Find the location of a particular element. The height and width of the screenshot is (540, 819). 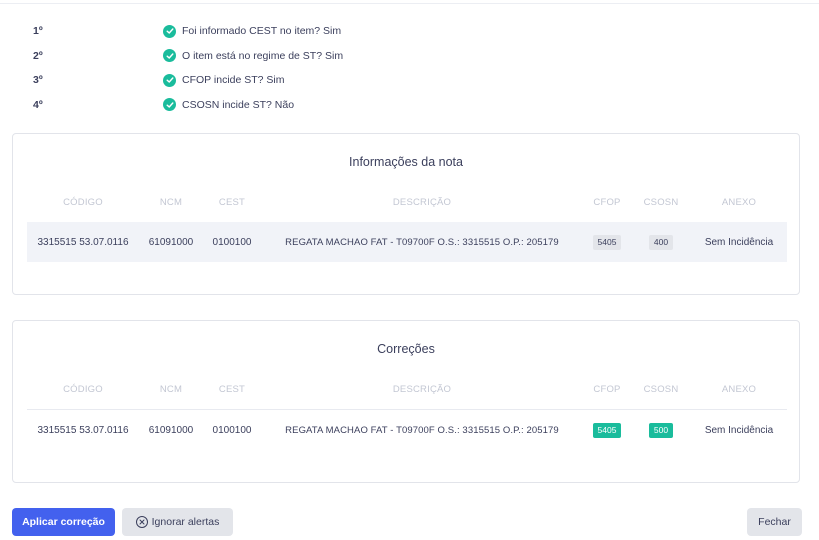

card-title: Informações da nota is located at coordinates (406, 162).